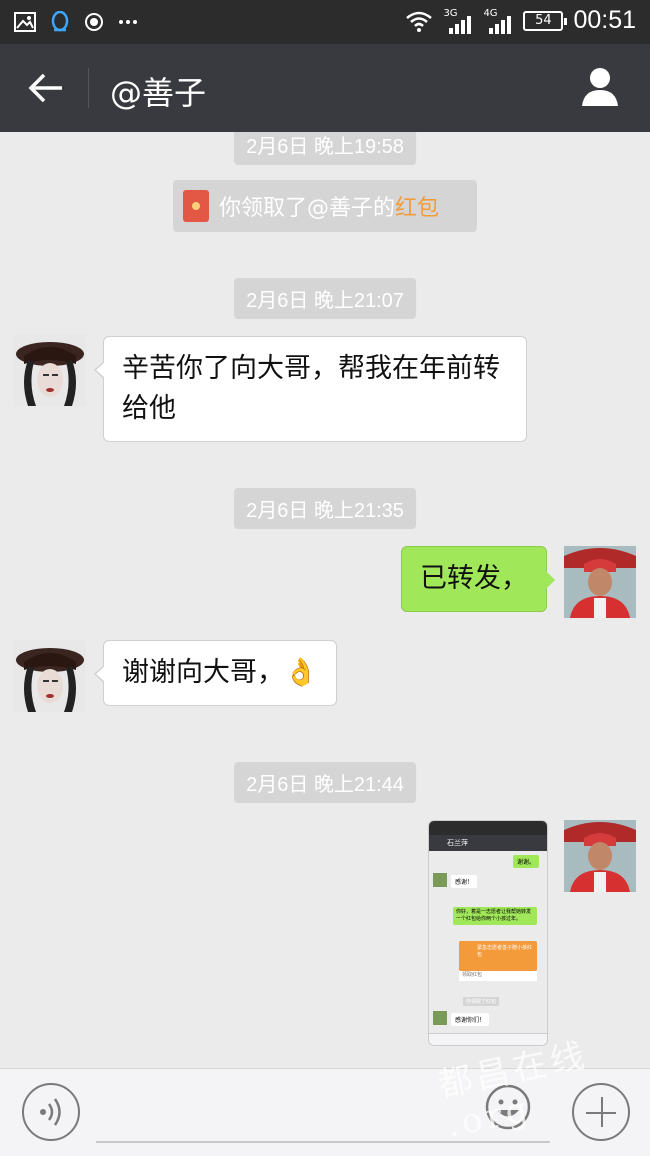  What do you see at coordinates (76, 22) in the screenshot?
I see `status-left-icons` at bounding box center [76, 22].